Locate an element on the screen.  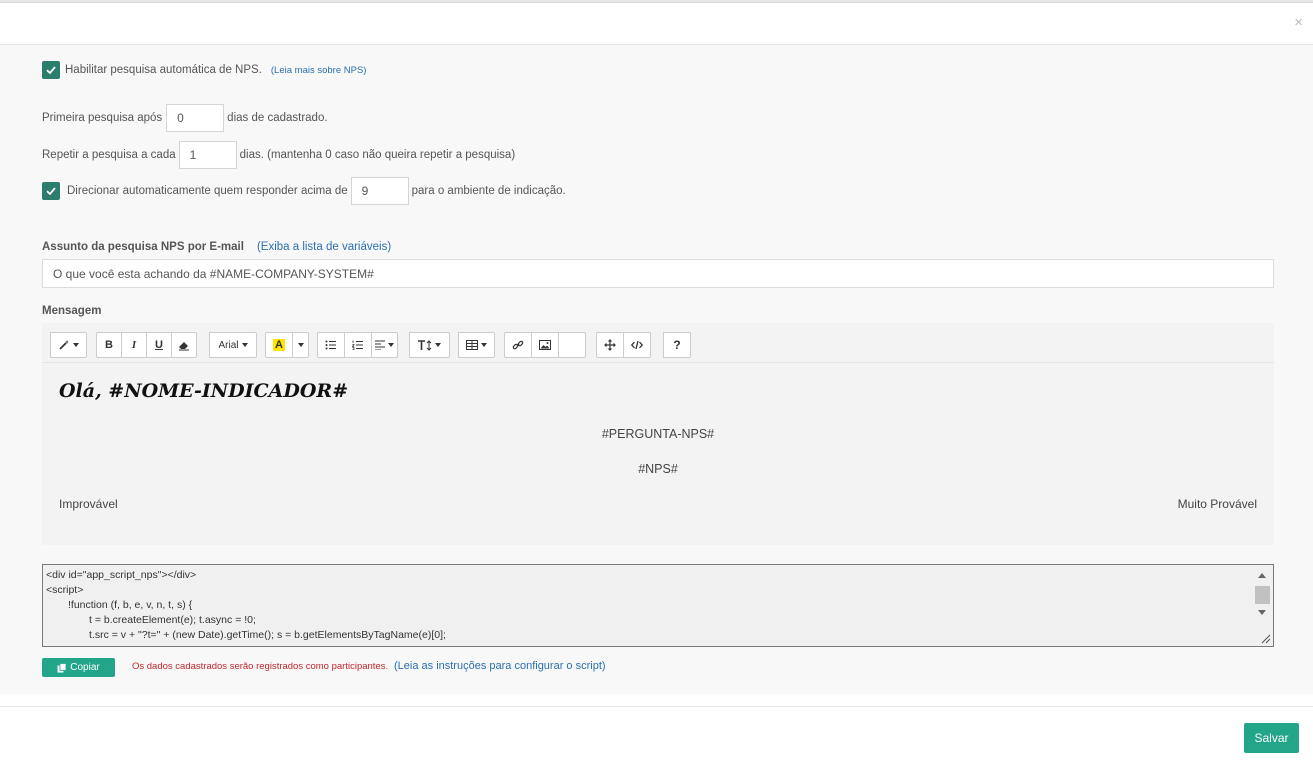
message-label-row: Mensagem is located at coordinates (71, 311).